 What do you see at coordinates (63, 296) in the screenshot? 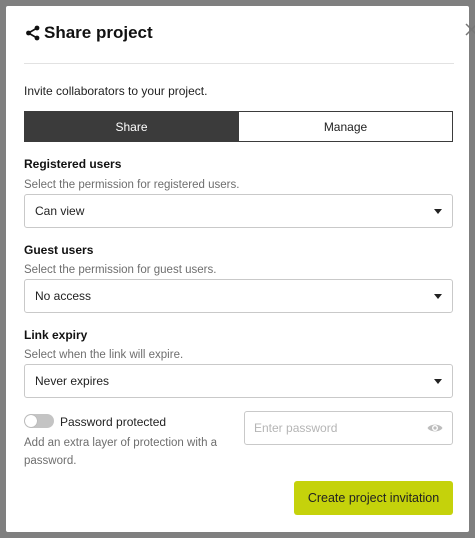
I see `guest-users-value: No access` at bounding box center [63, 296].